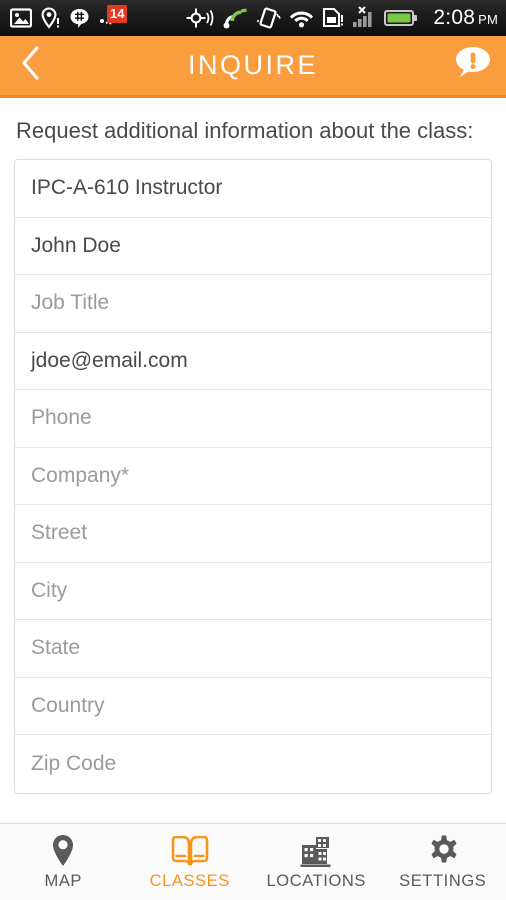  Describe the element at coordinates (253, 764) in the screenshot. I see `zip-code-field: Zip Code` at that location.